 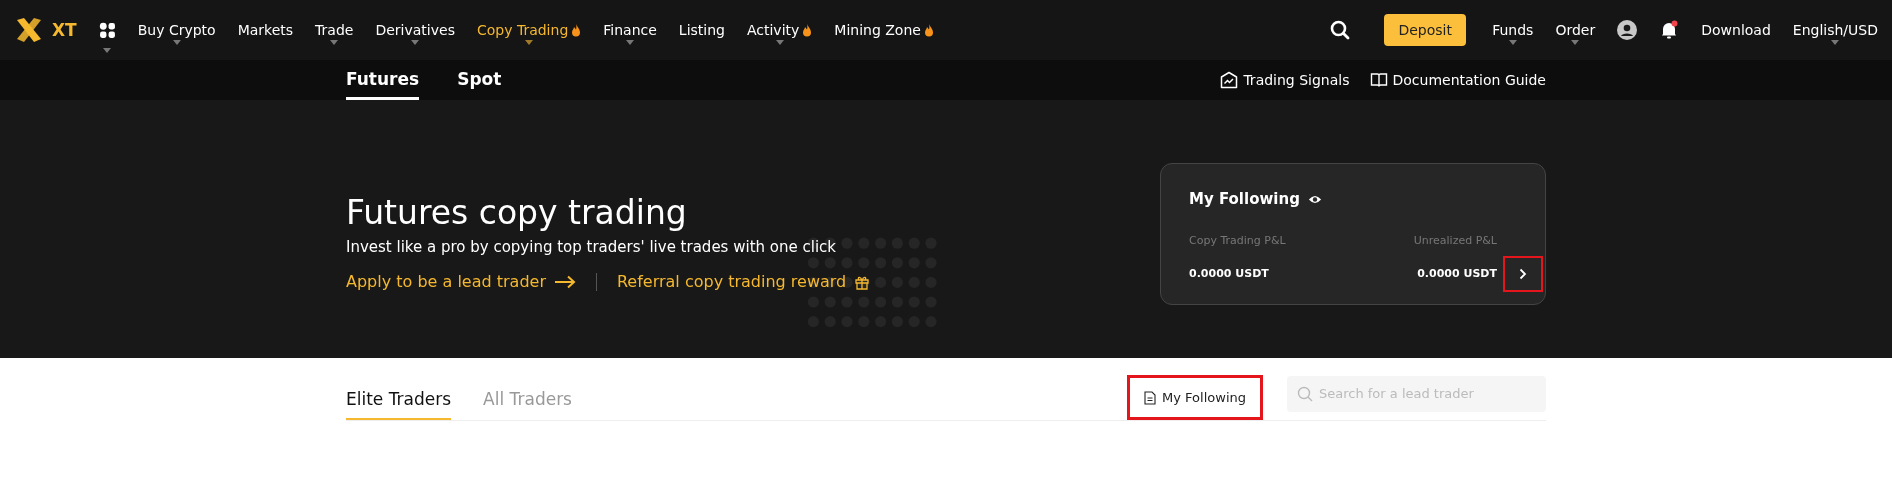 I want to click on card-arrow-button, so click(x=1523, y=274).